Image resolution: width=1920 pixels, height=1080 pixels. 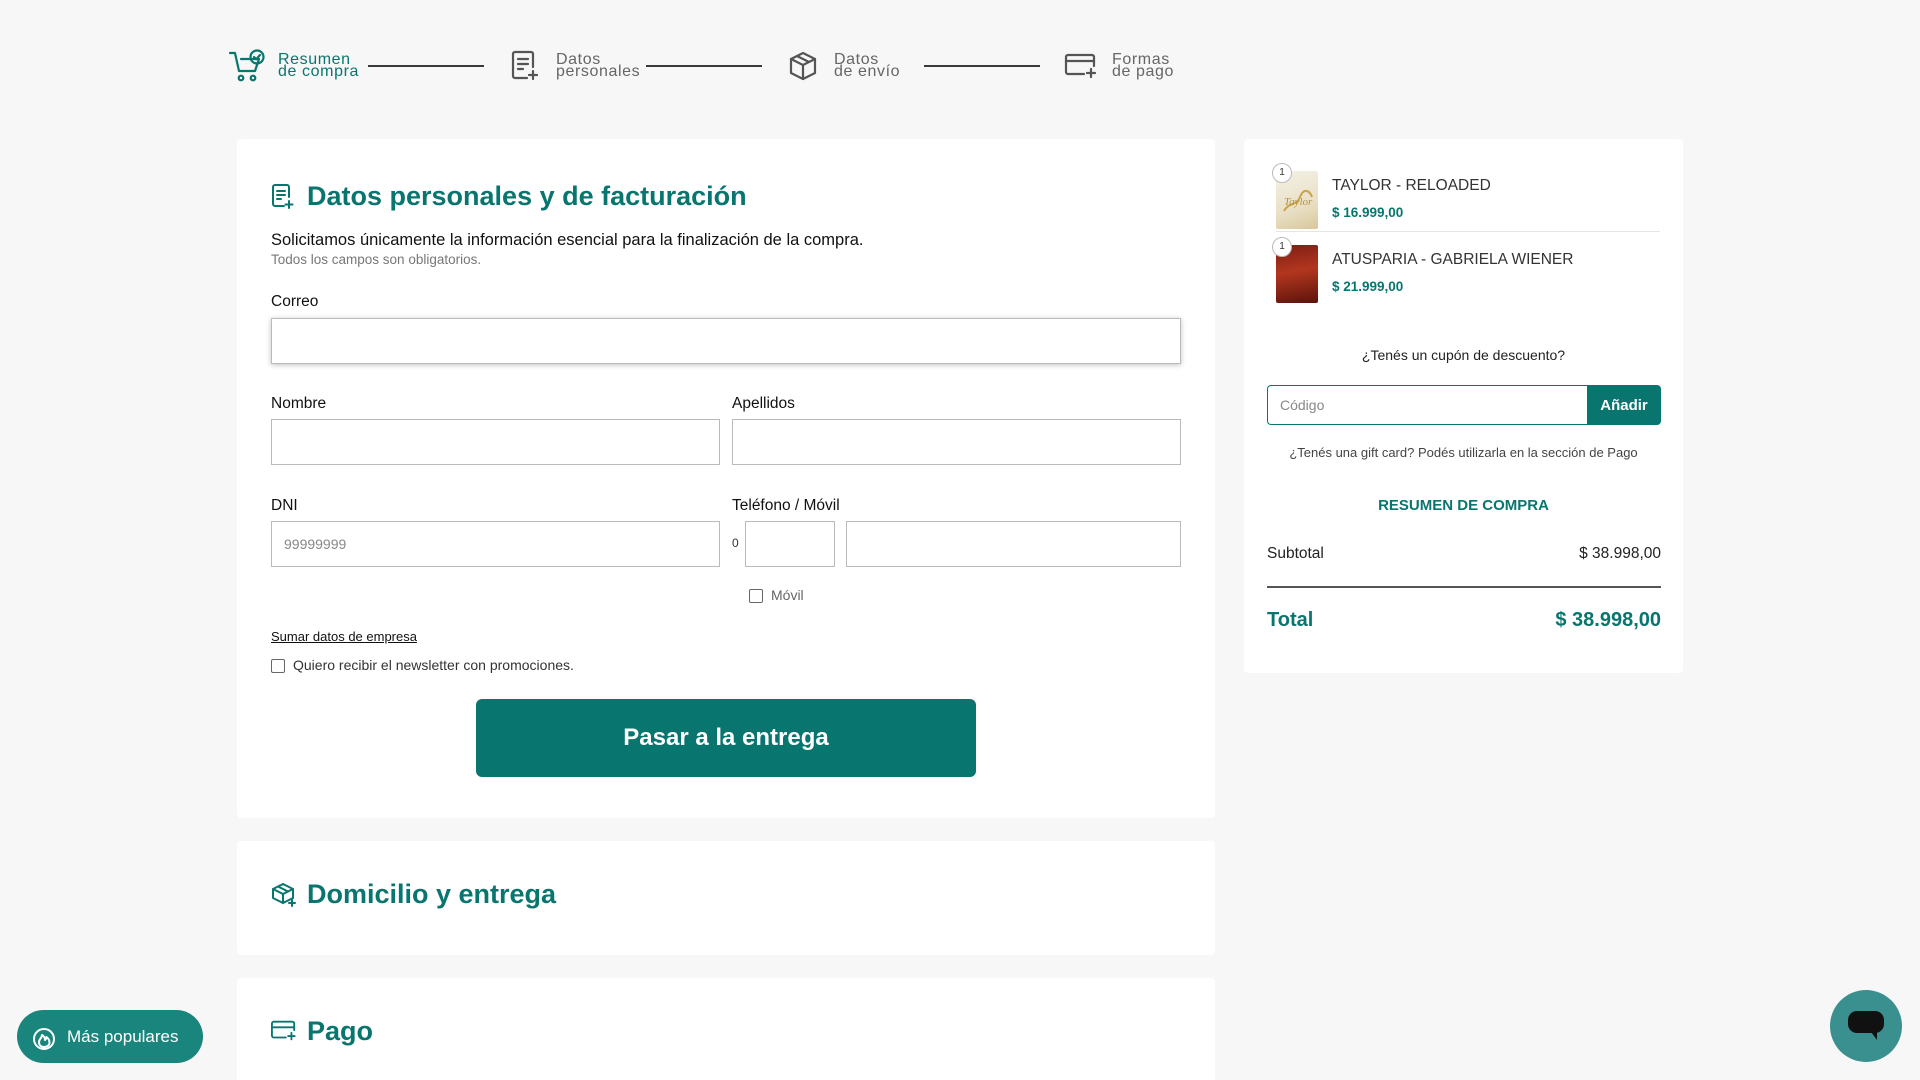 I want to click on total-value: $ 38.998,00, so click(x=1608, y=620).